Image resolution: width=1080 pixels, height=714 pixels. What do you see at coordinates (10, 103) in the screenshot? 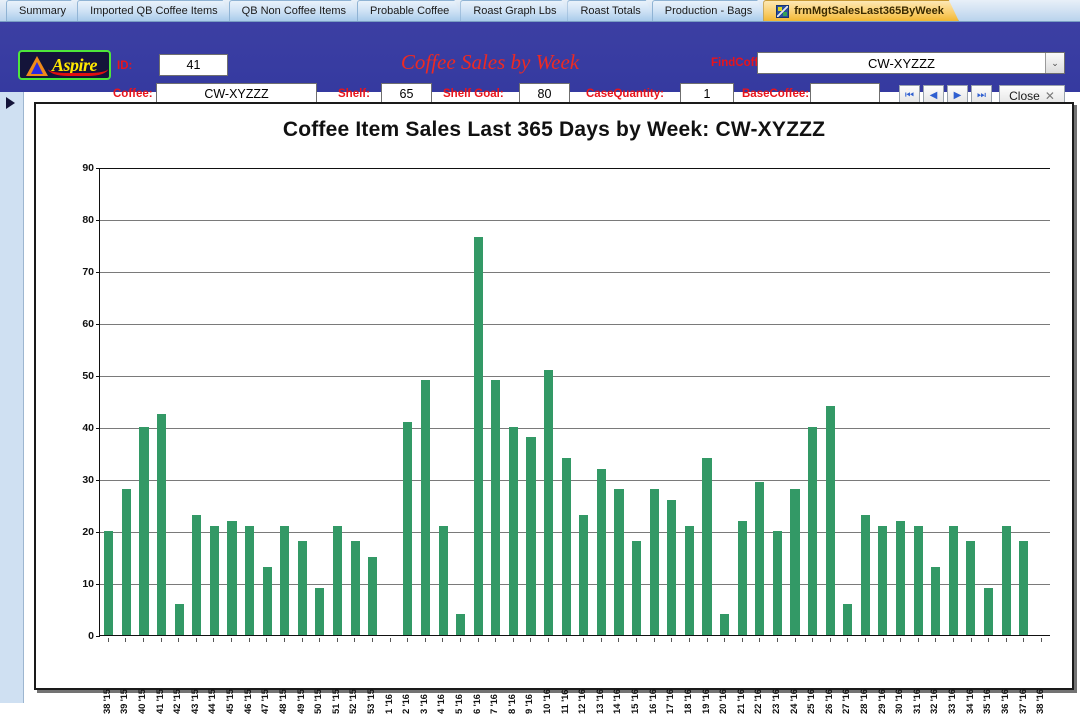
I see `expand-arrow-icon` at bounding box center [10, 103].